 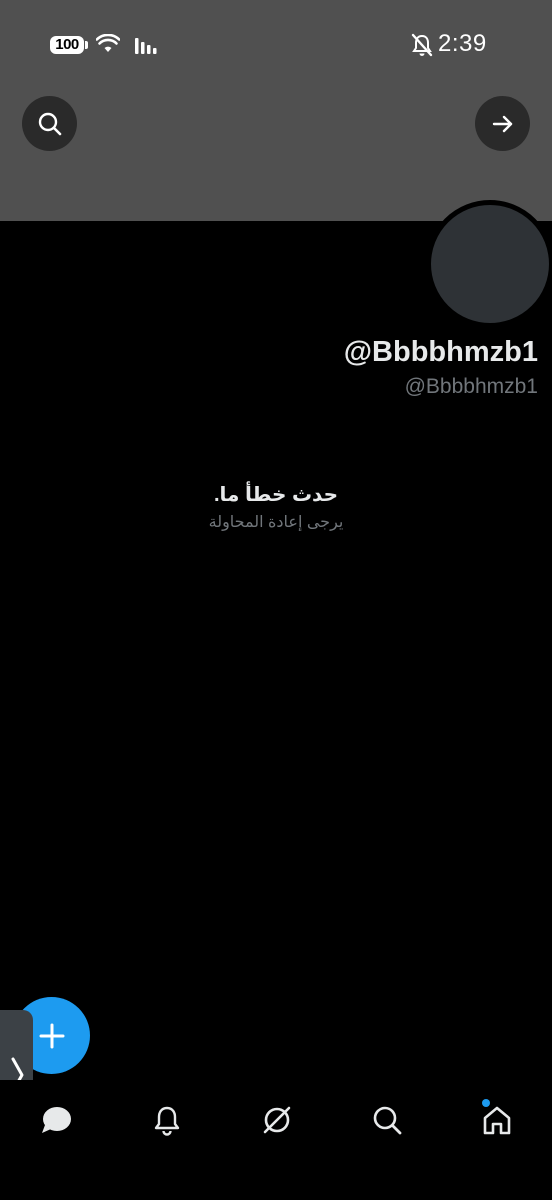 What do you see at coordinates (486, 1103) in the screenshot?
I see `home-unread-dot` at bounding box center [486, 1103].